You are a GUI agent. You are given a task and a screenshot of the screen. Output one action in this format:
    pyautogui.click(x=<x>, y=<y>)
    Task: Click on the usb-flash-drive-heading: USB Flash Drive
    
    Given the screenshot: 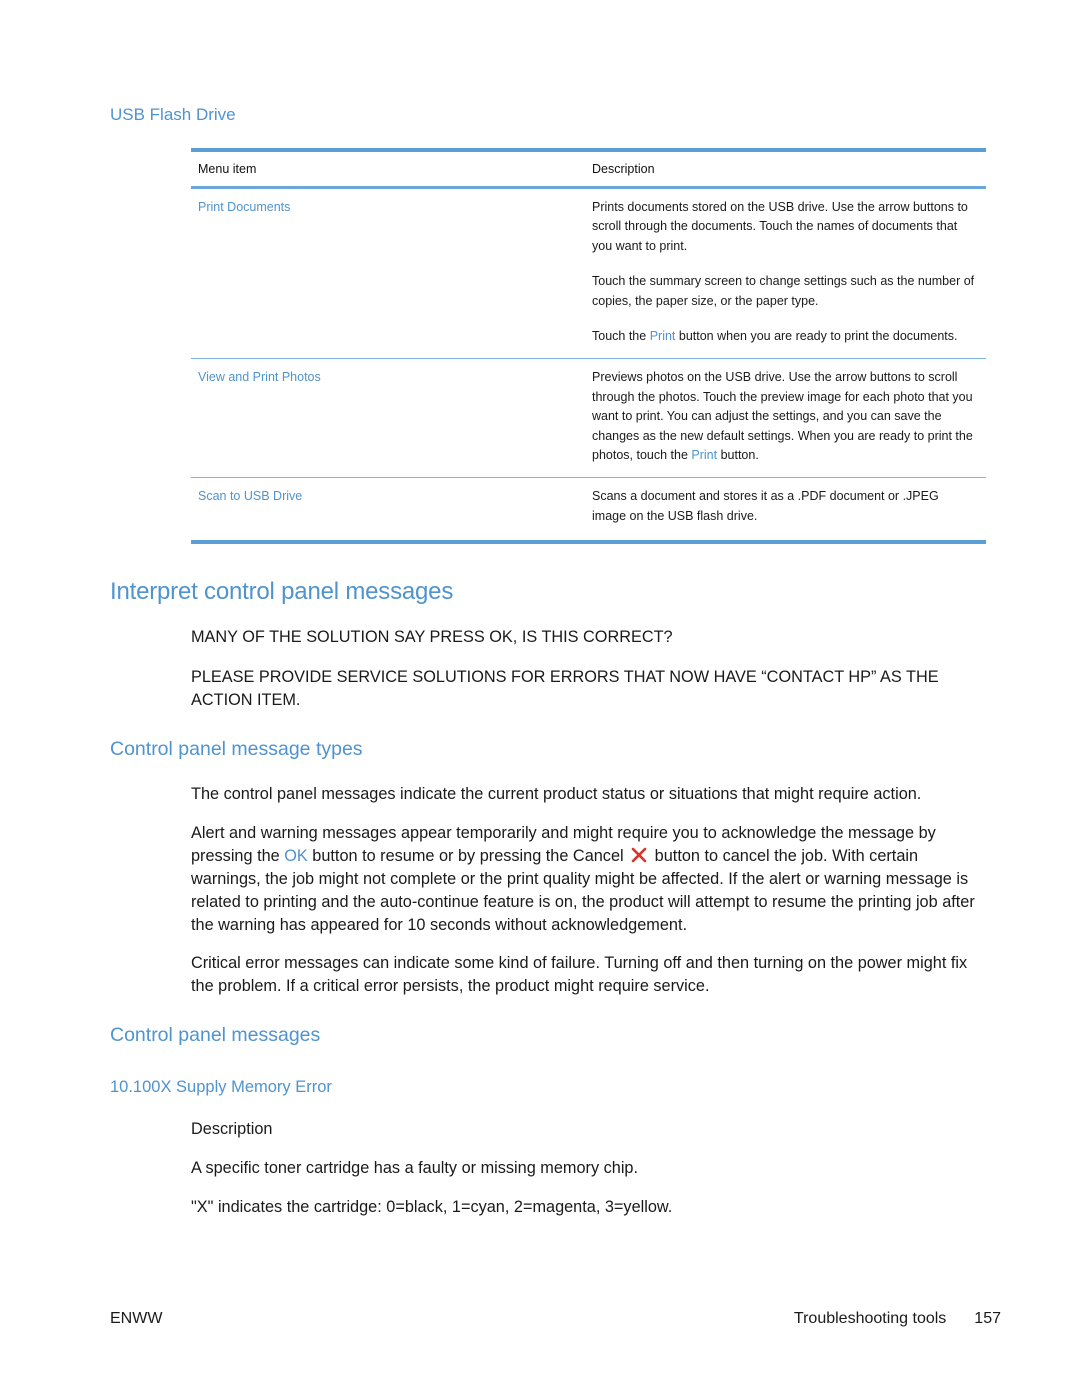 What is the action you would take?
    pyautogui.click(x=173, y=114)
    